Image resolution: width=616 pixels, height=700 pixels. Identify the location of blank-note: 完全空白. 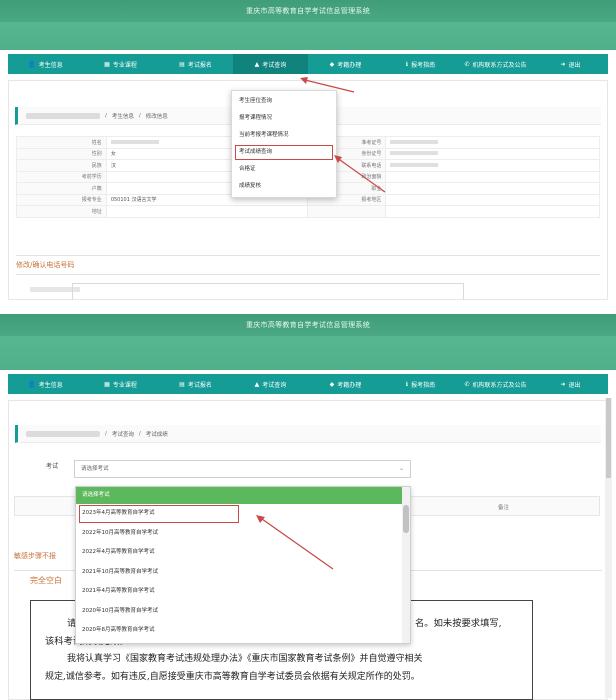
(46, 580).